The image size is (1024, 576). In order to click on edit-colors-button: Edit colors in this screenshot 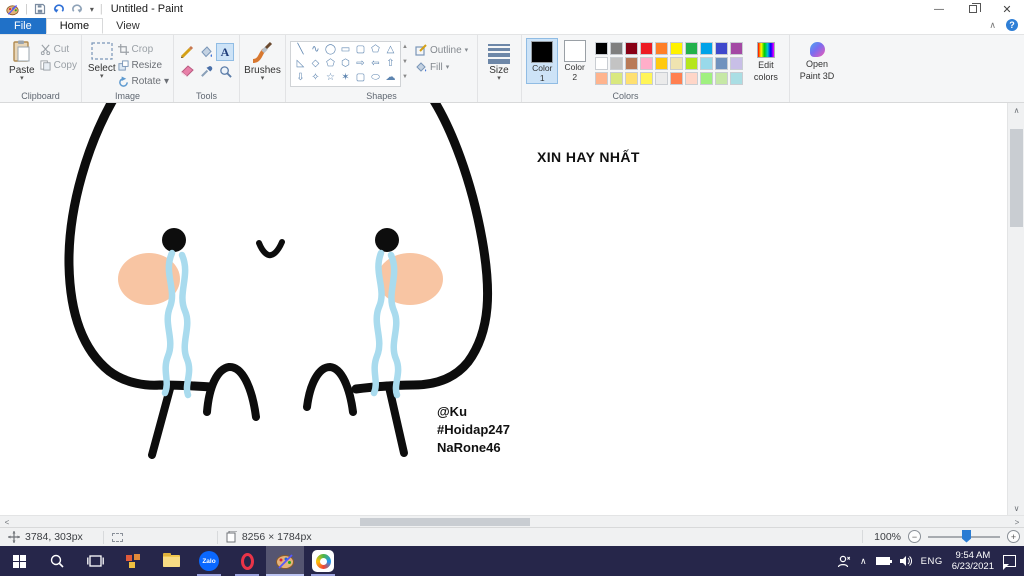, I will do `click(766, 60)`.